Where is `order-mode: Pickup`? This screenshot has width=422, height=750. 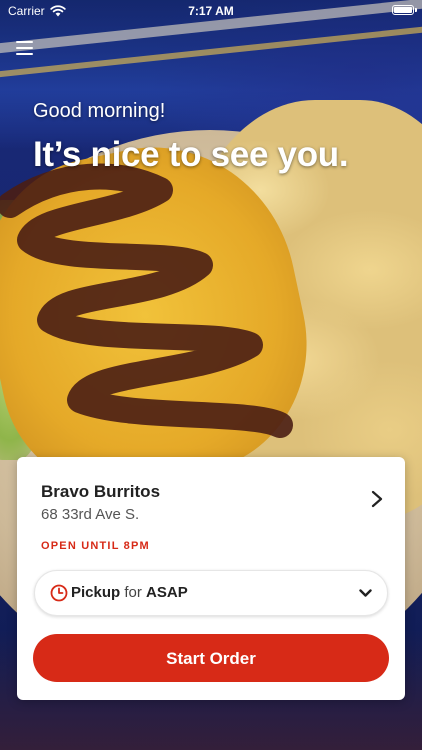 order-mode: Pickup is located at coordinates (96, 592).